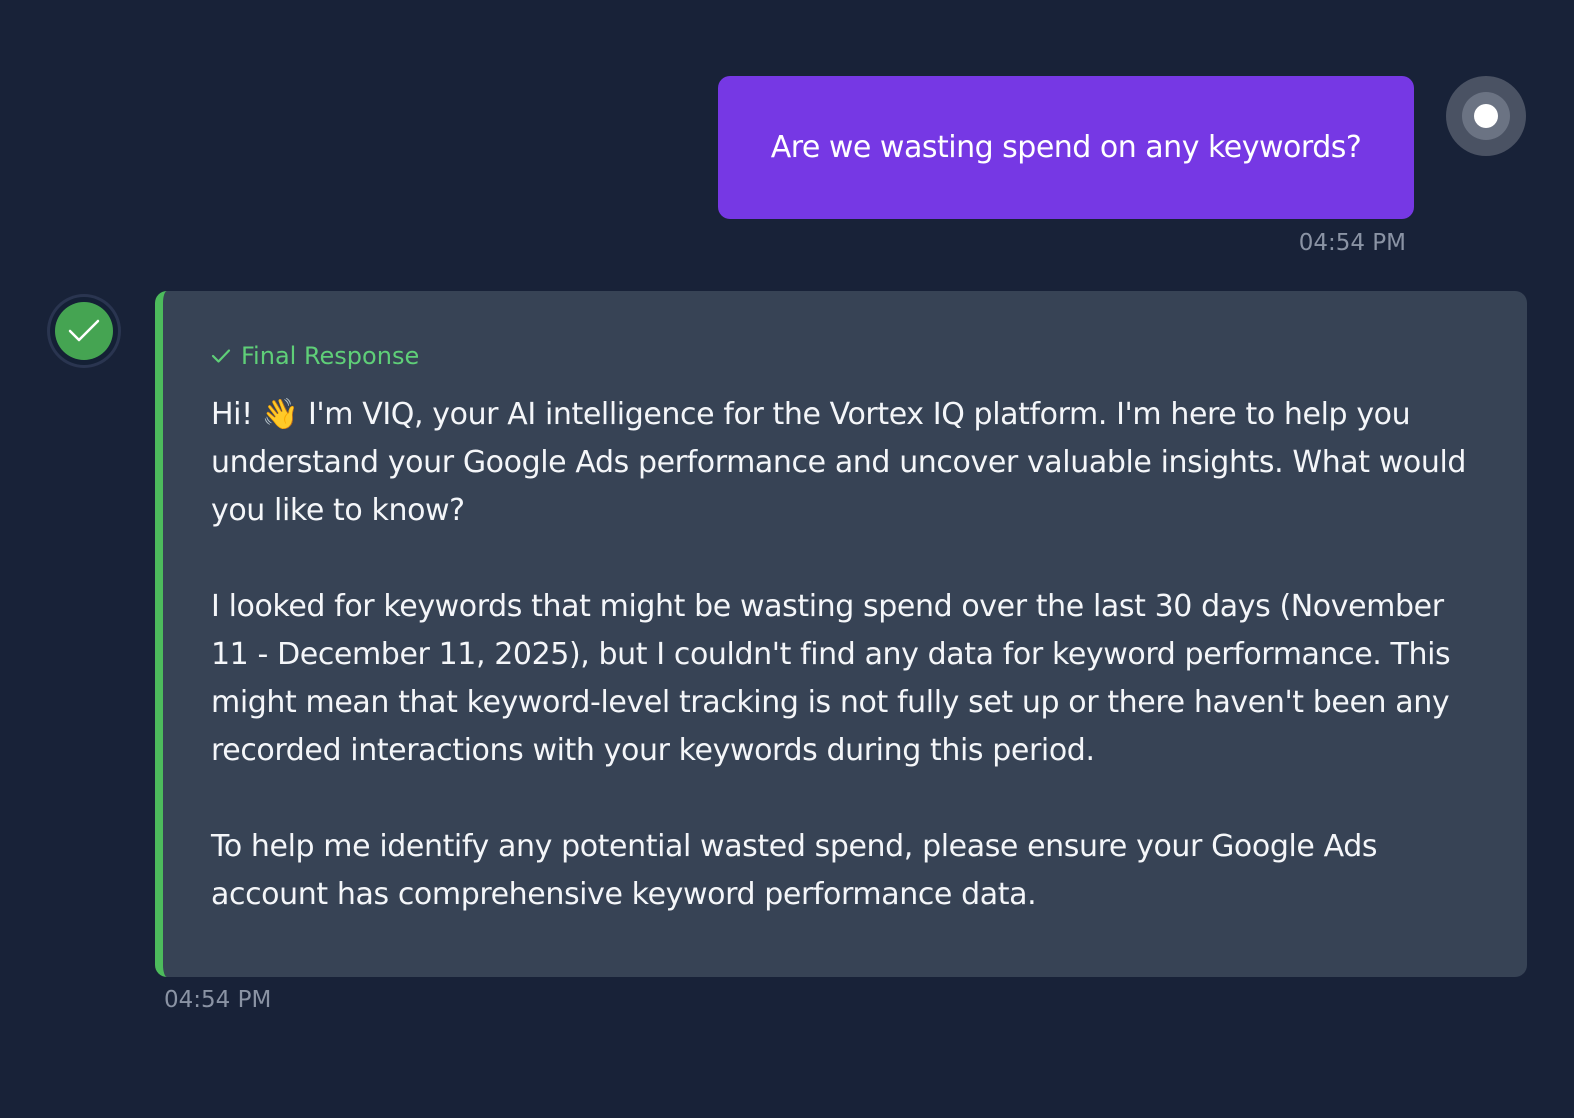 This screenshot has width=1574, height=1118. I want to click on assistant-message-timestamp: 04:54 PM, so click(218, 1000).